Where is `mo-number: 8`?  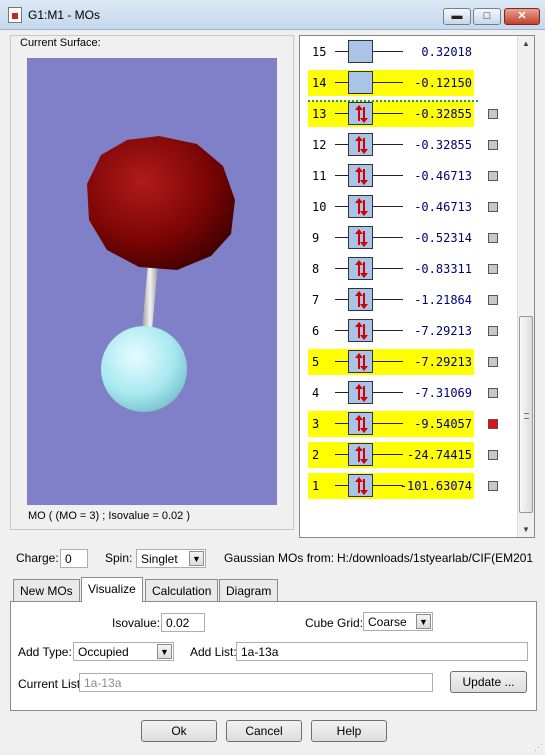 mo-number: 8 is located at coordinates (316, 269).